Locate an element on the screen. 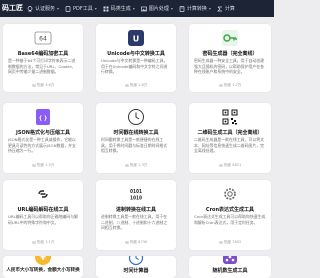 Image resolution: width=320 pixels, height=278 pixels. code-icon is located at coordinates (106, 9).